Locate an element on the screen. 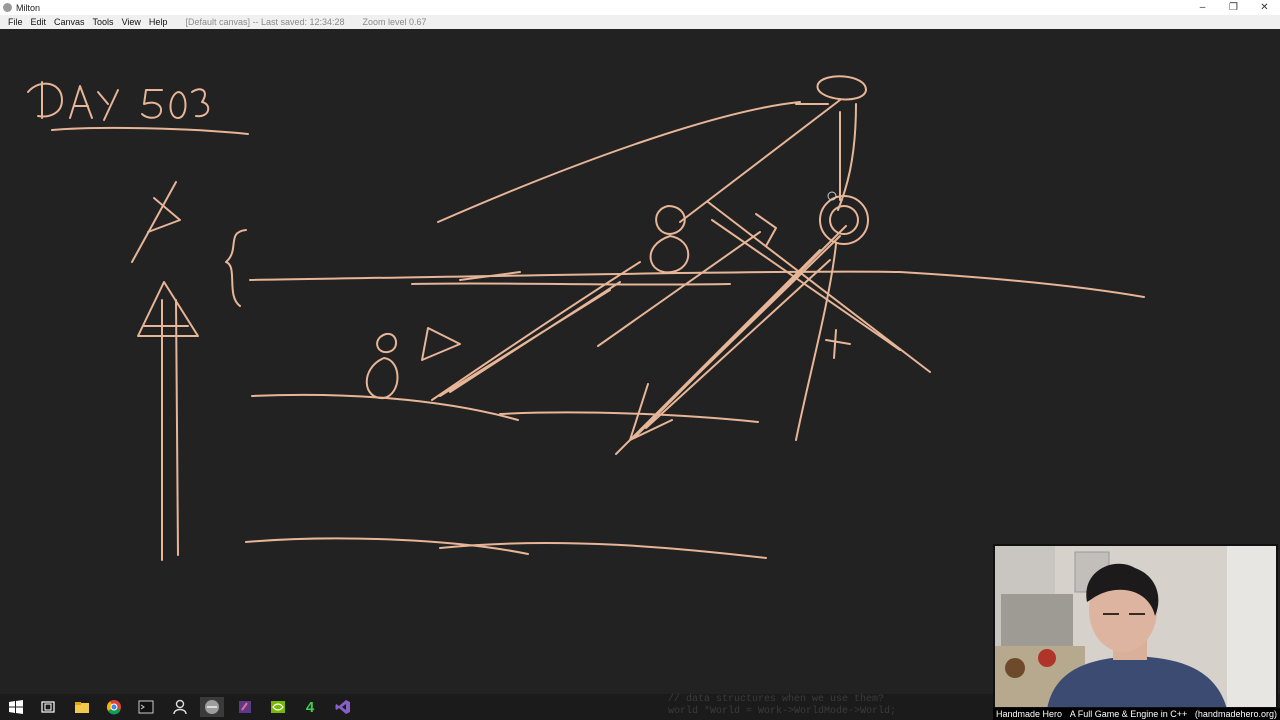  zoom-level: Zoom level 0.67 is located at coordinates (394, 22).